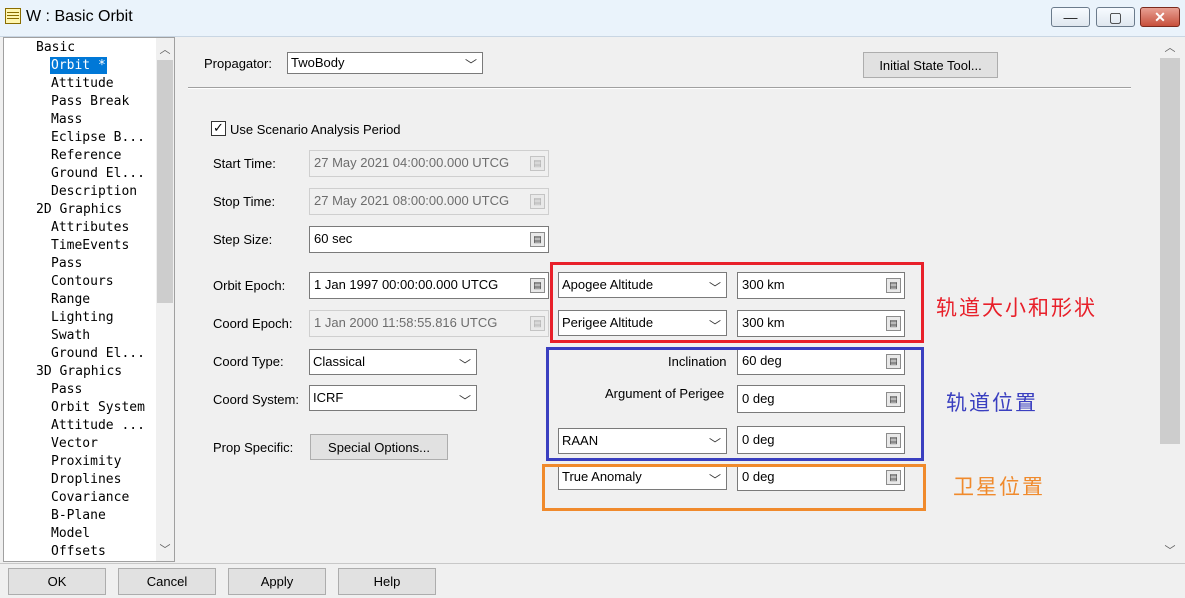 The width and height of the screenshot is (1185, 598). I want to click on tree-item: 3D Graphics, so click(79, 371).